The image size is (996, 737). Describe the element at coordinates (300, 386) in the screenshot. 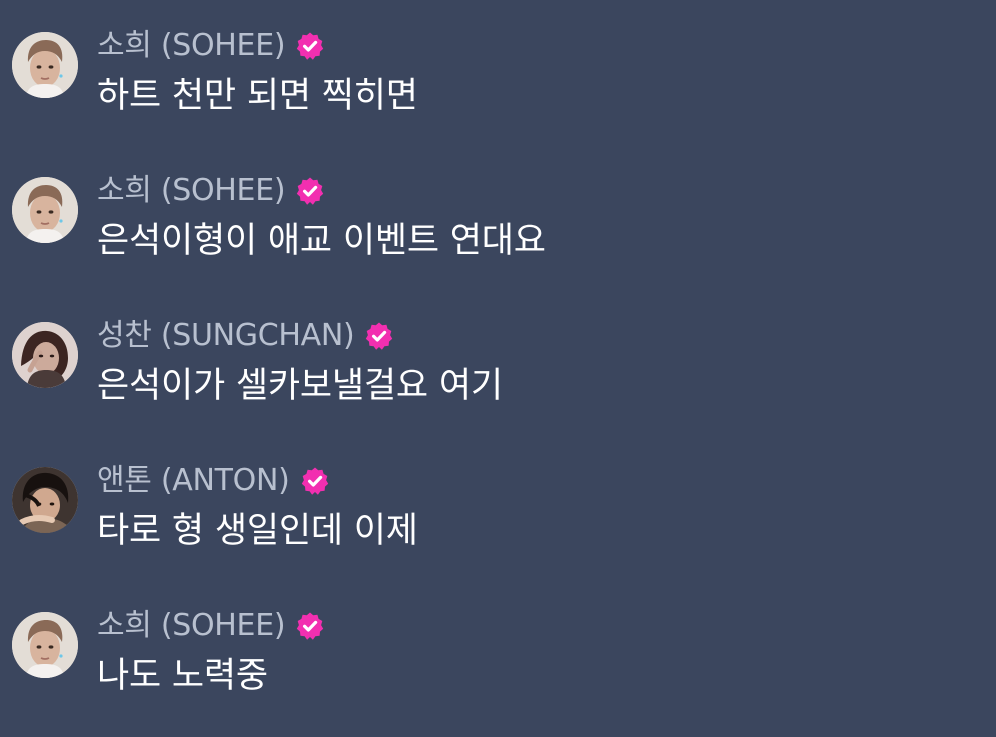

I see `message-text: 은석이가 셀카보낼걸요 여기` at that location.